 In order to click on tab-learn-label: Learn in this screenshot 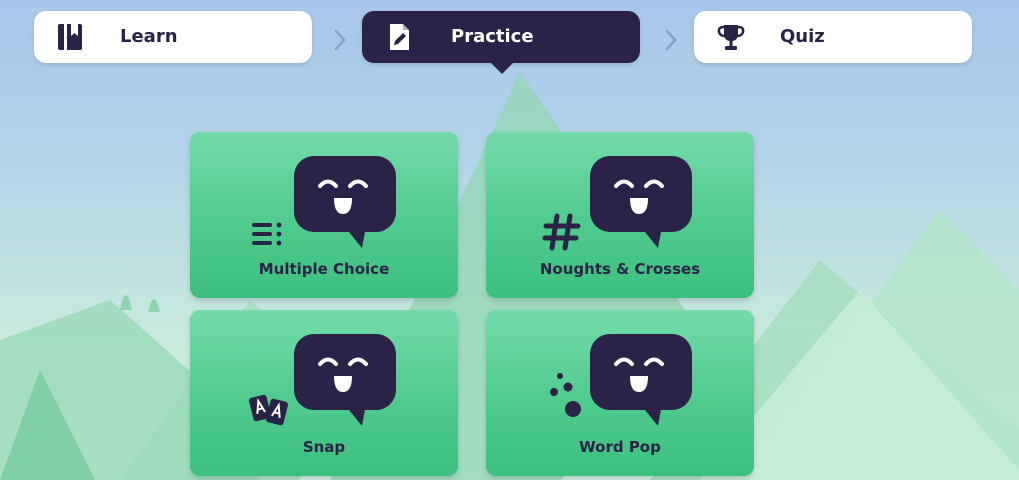, I will do `click(149, 36)`.